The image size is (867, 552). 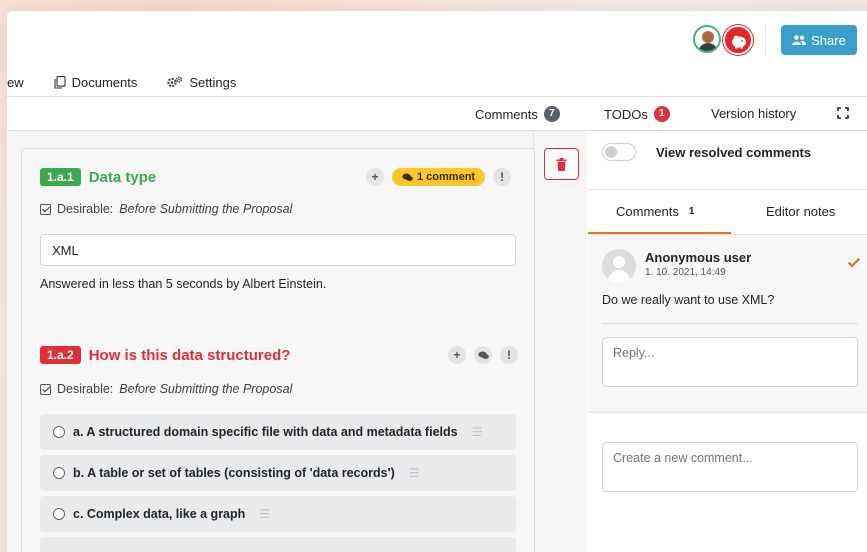 I want to click on answer-option, so click(x=278, y=544).